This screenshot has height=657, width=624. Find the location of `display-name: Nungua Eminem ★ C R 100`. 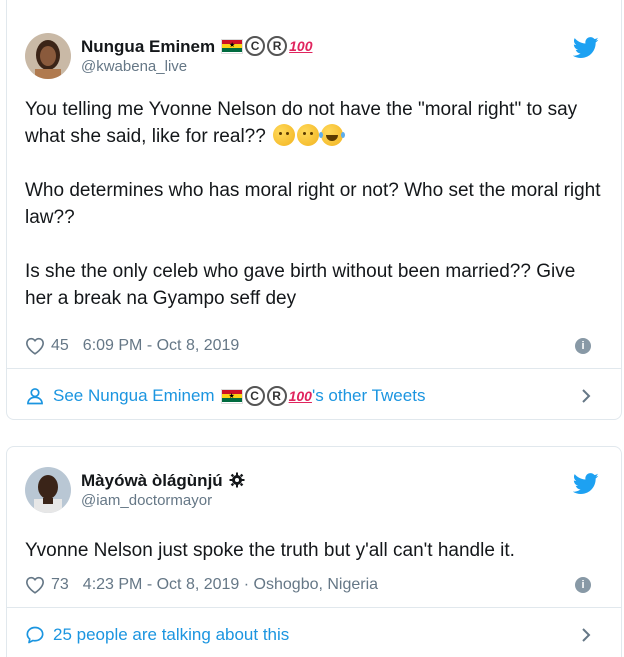

display-name: Nungua Eminem ★ C R 100 is located at coordinates (196, 46).